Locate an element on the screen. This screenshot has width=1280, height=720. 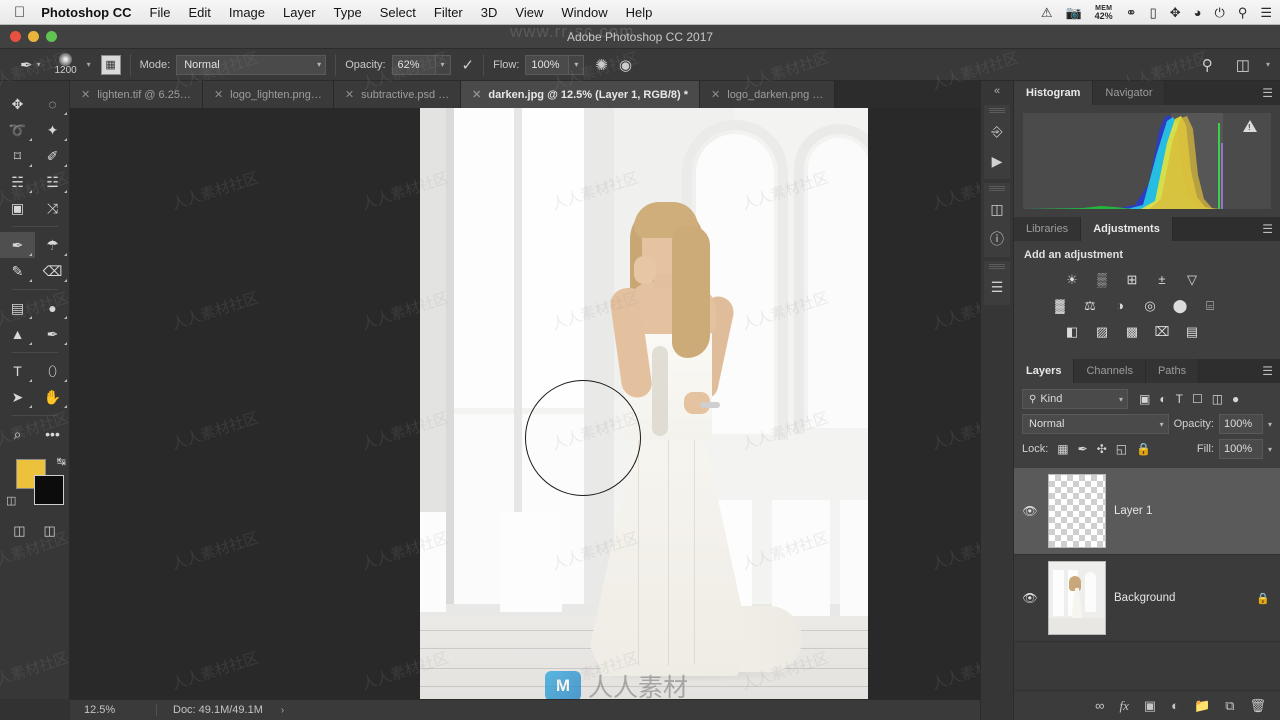
brush-panel-icon: ▦ is located at coordinates (110, 64).